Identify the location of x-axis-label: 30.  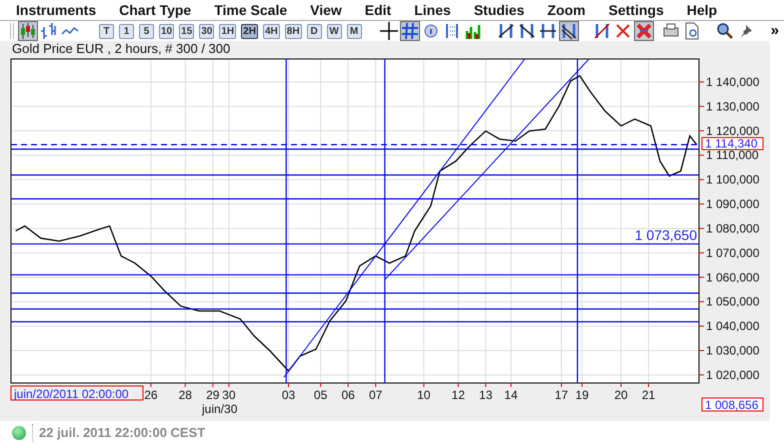
(229, 395).